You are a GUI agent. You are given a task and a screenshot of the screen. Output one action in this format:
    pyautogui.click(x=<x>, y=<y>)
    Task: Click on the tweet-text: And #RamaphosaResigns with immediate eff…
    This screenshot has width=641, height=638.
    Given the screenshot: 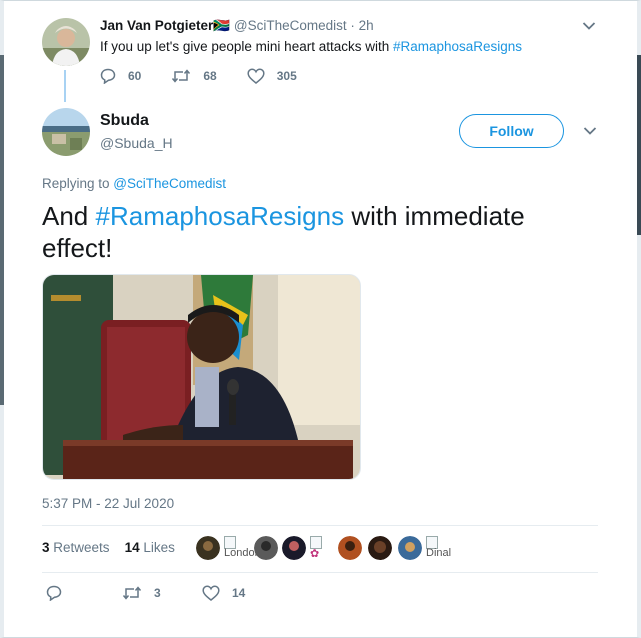 What is the action you would take?
    pyautogui.click(x=312, y=232)
    